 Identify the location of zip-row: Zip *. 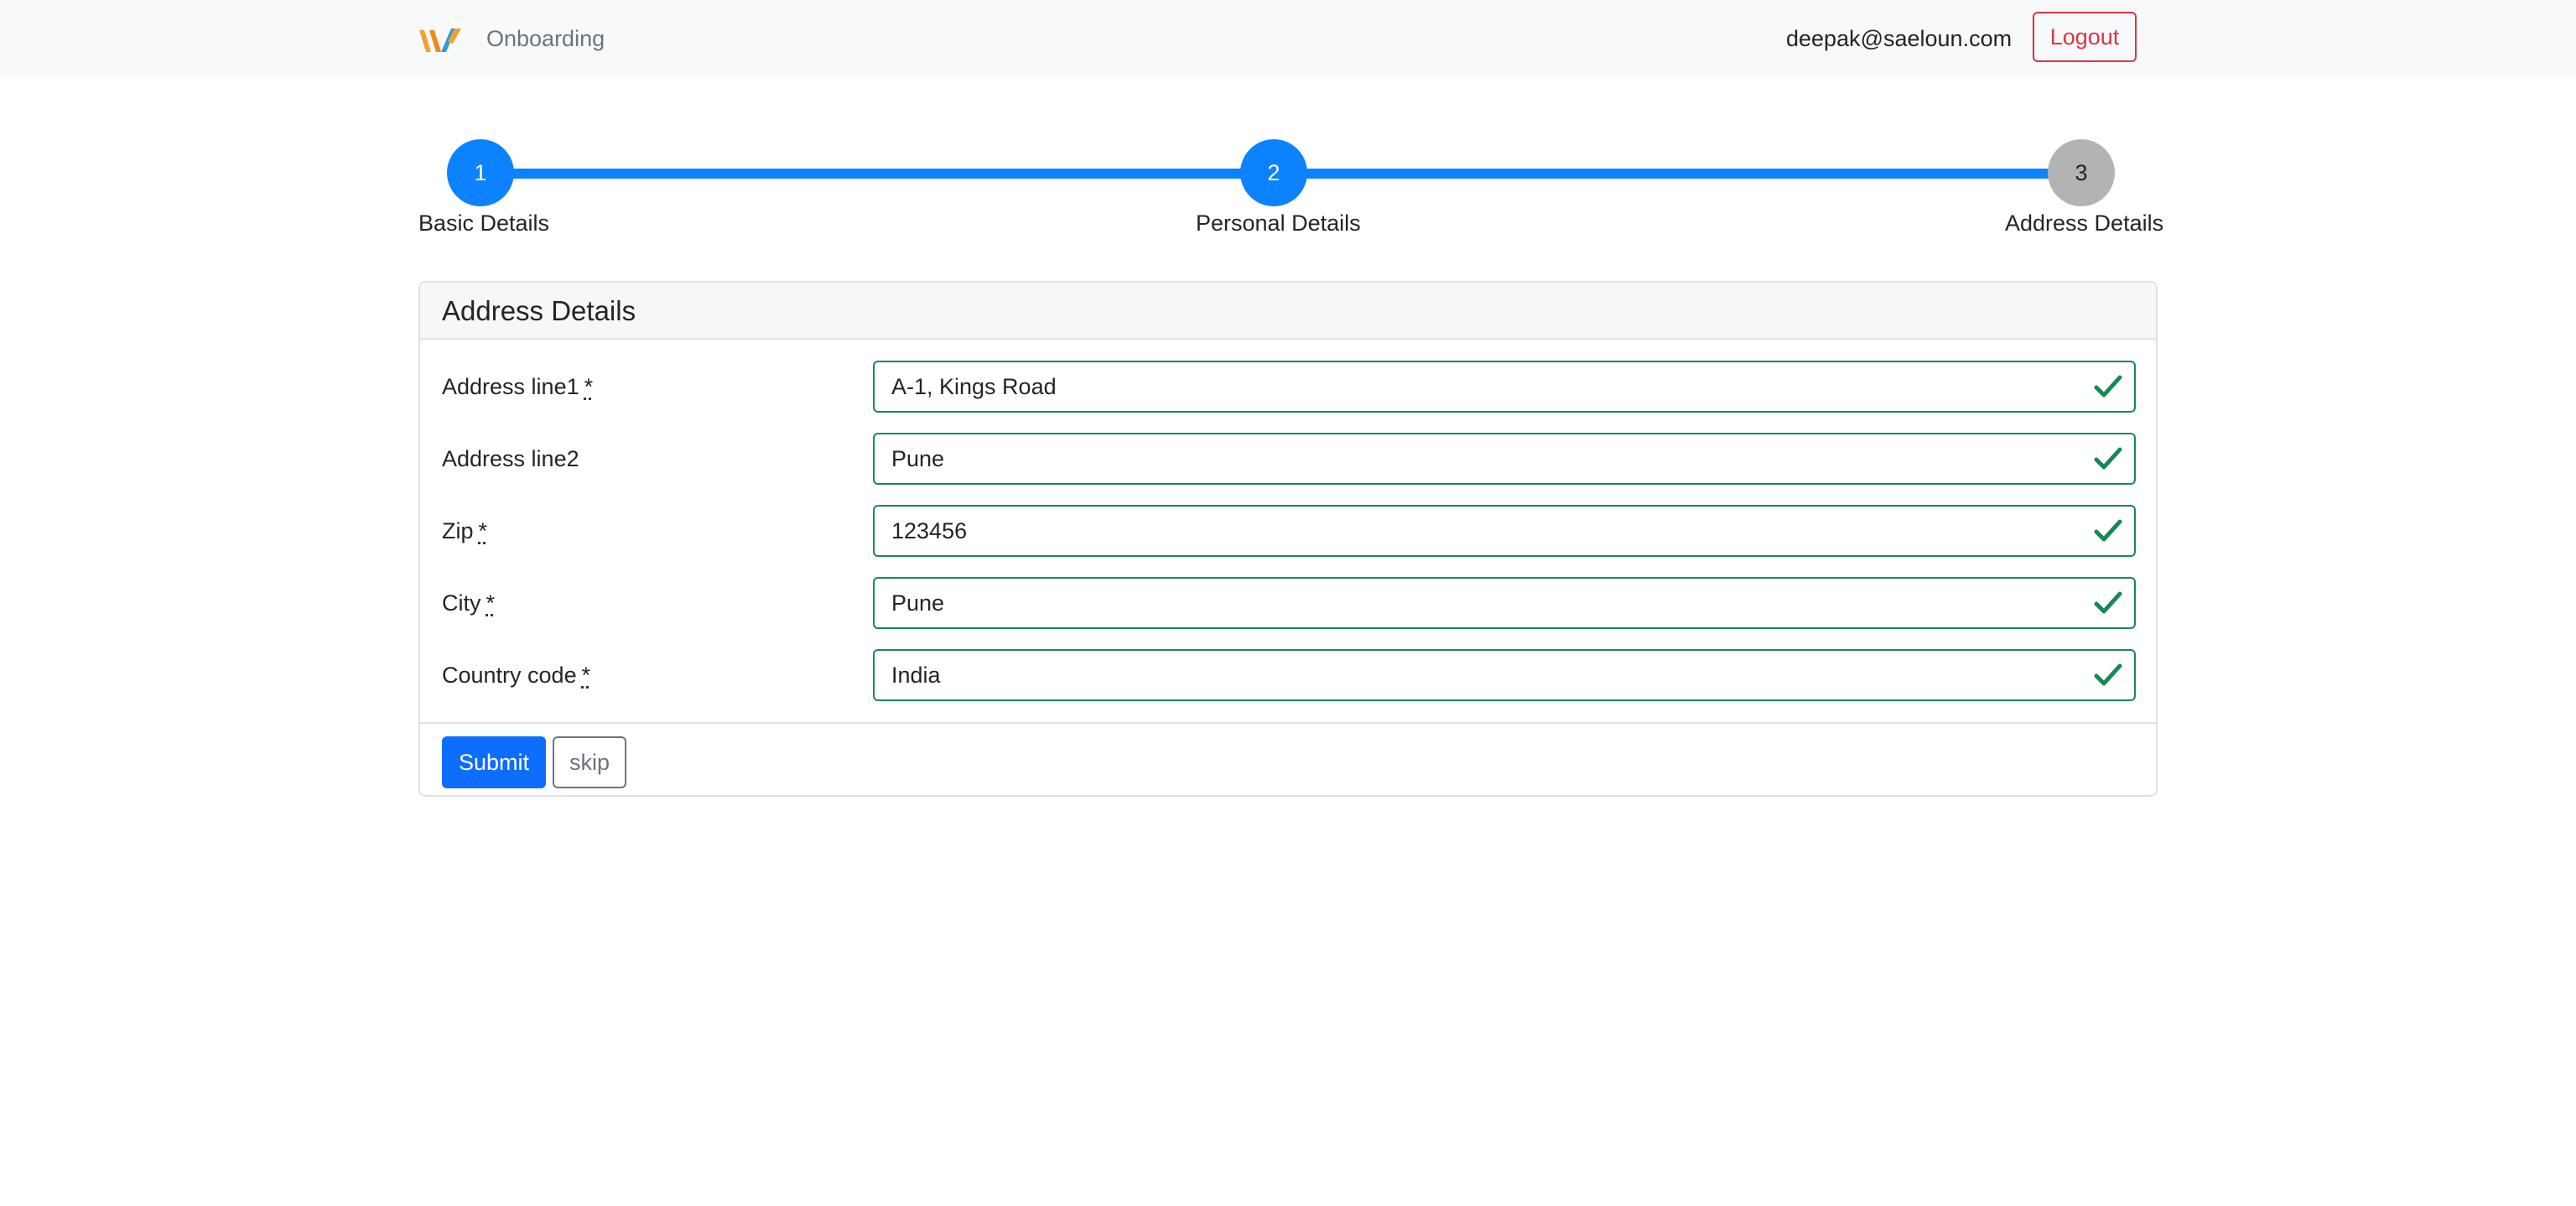
(1288, 531).